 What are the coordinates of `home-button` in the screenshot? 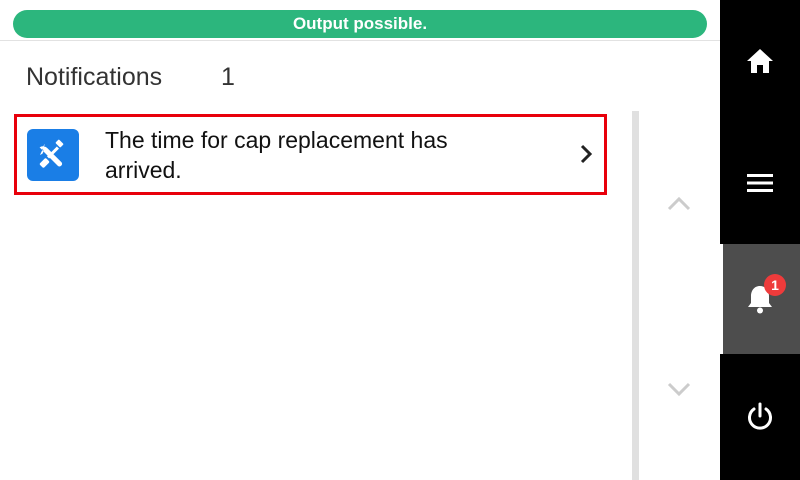 It's located at (760, 61).